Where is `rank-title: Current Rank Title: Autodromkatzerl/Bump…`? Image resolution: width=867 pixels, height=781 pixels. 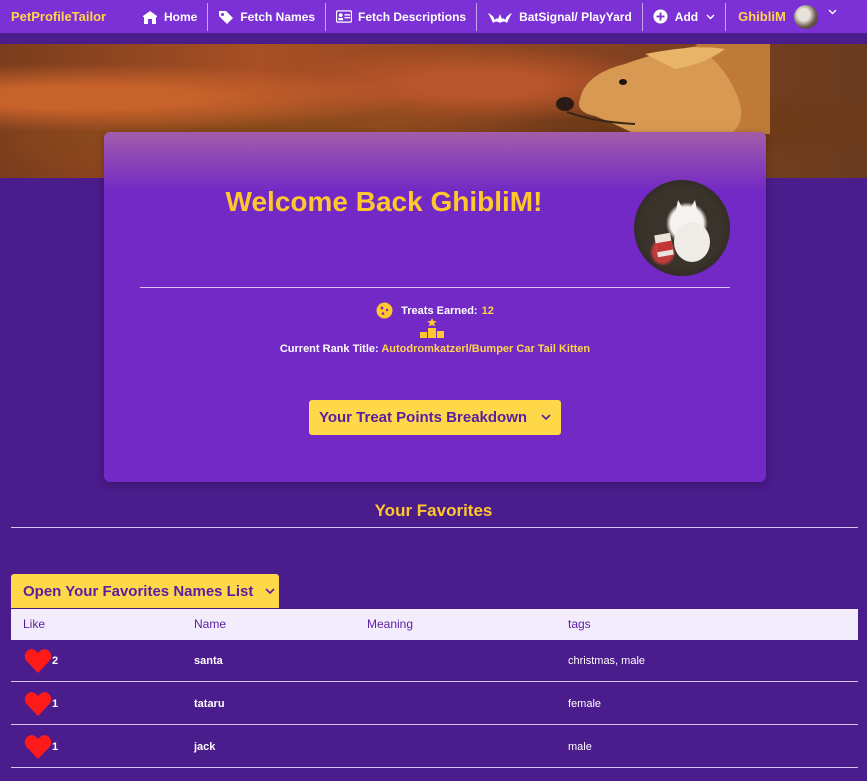
rank-title: Current Rank Title: Autodromkatzerl/Bump… is located at coordinates (435, 349).